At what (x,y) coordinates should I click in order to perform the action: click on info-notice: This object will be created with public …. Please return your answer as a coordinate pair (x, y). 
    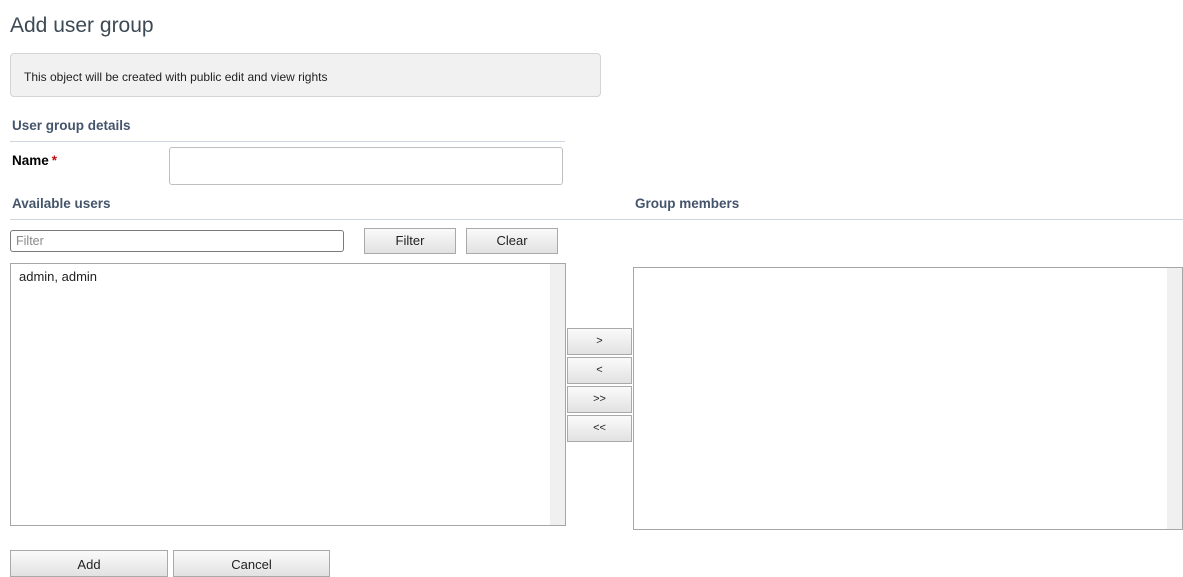
    Looking at the image, I should click on (305, 75).